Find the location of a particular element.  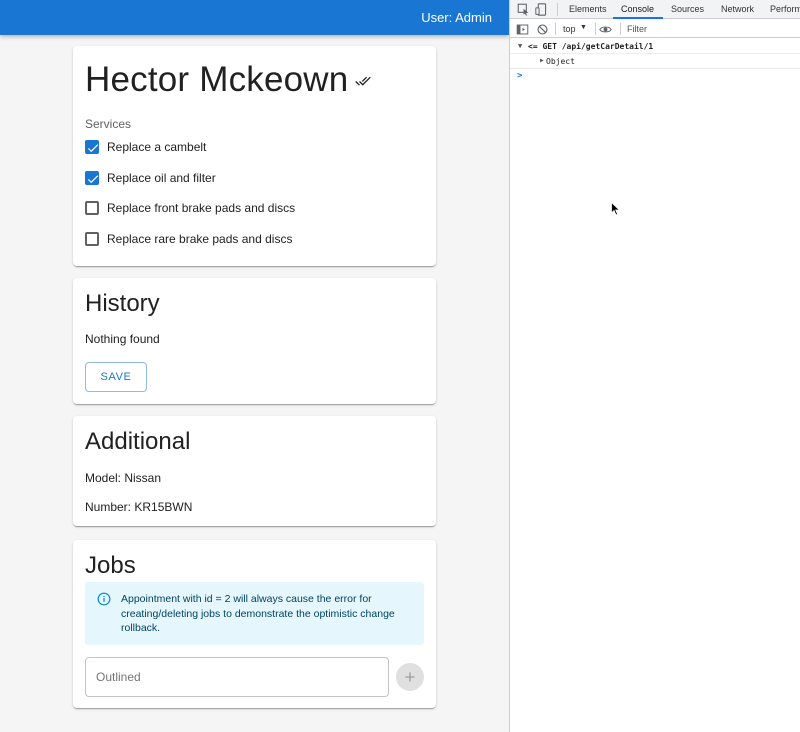

service-item-front-brakes: Replace front brake pads and discs is located at coordinates (190, 208).